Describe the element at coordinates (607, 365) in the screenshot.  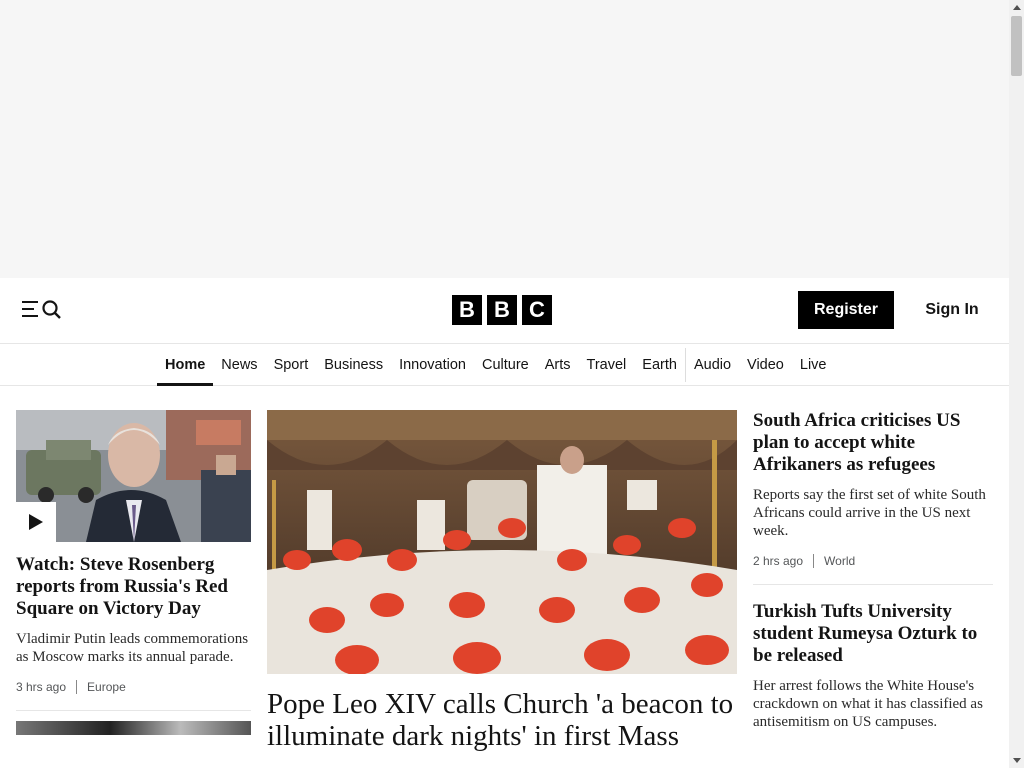
I see `nav-item-travel: Travel` at that location.